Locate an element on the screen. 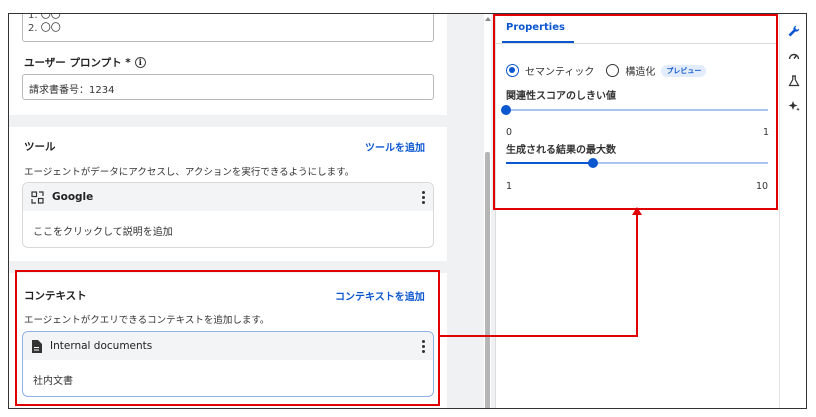  sparkle-icon is located at coordinates (794, 106).